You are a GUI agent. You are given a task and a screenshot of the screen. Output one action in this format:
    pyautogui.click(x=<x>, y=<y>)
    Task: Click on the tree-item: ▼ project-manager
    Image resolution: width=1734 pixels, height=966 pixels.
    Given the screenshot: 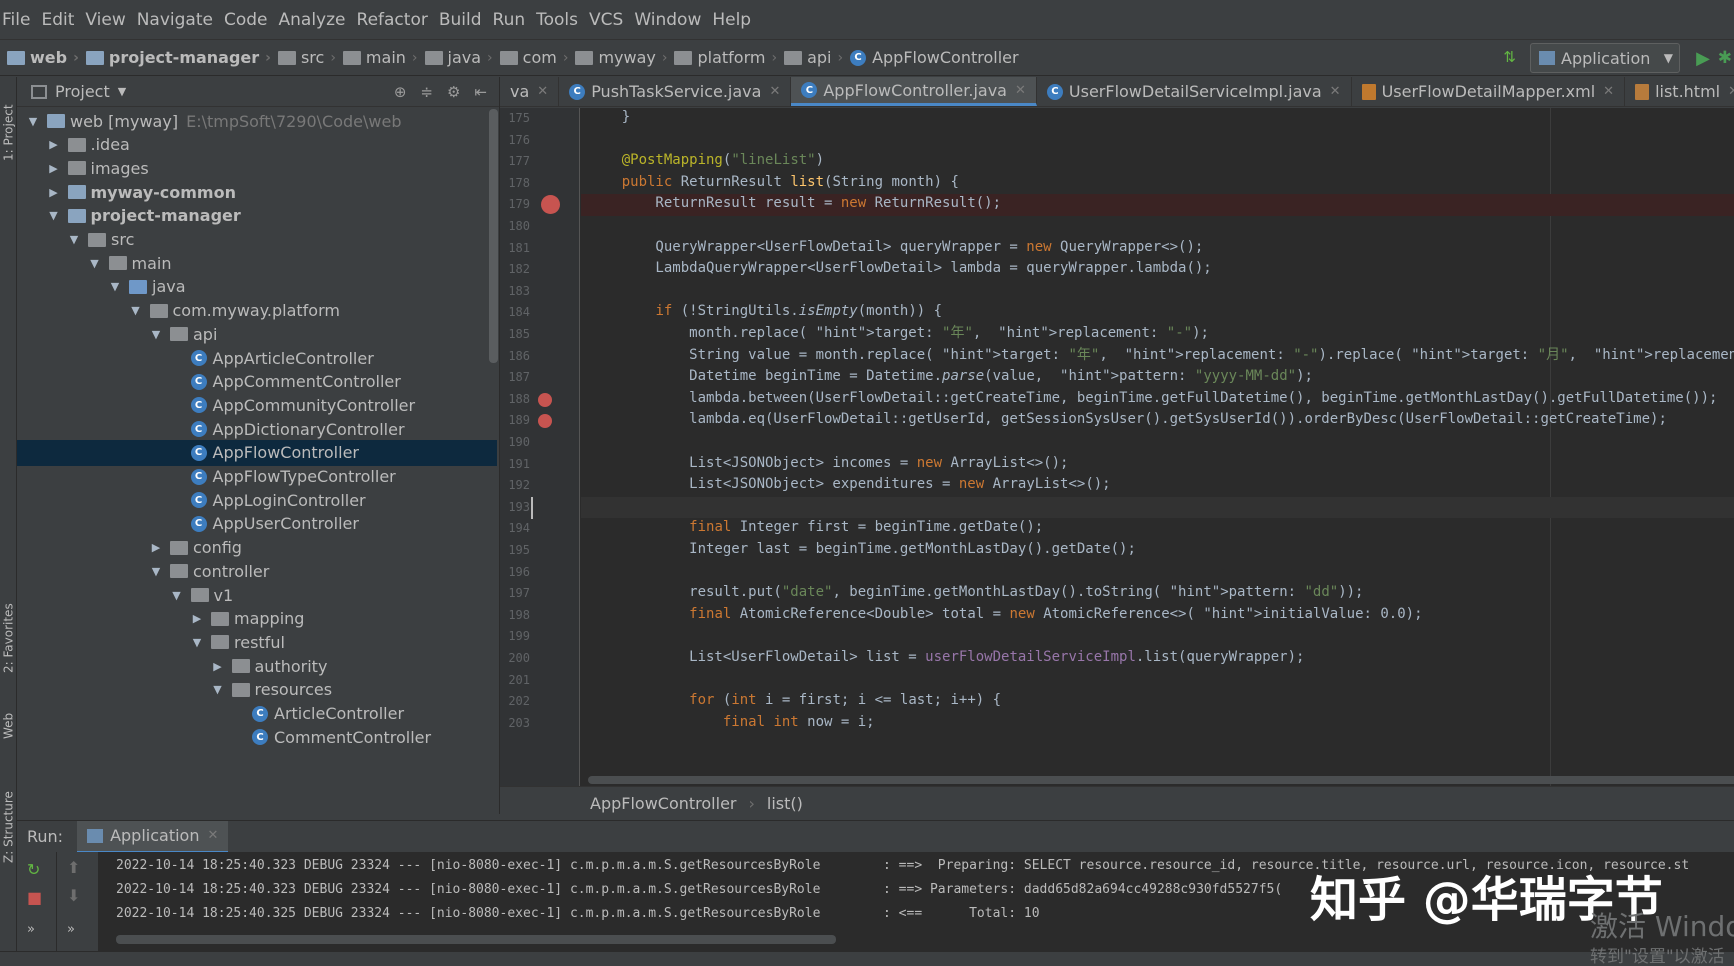 What is the action you would take?
    pyautogui.click(x=257, y=216)
    